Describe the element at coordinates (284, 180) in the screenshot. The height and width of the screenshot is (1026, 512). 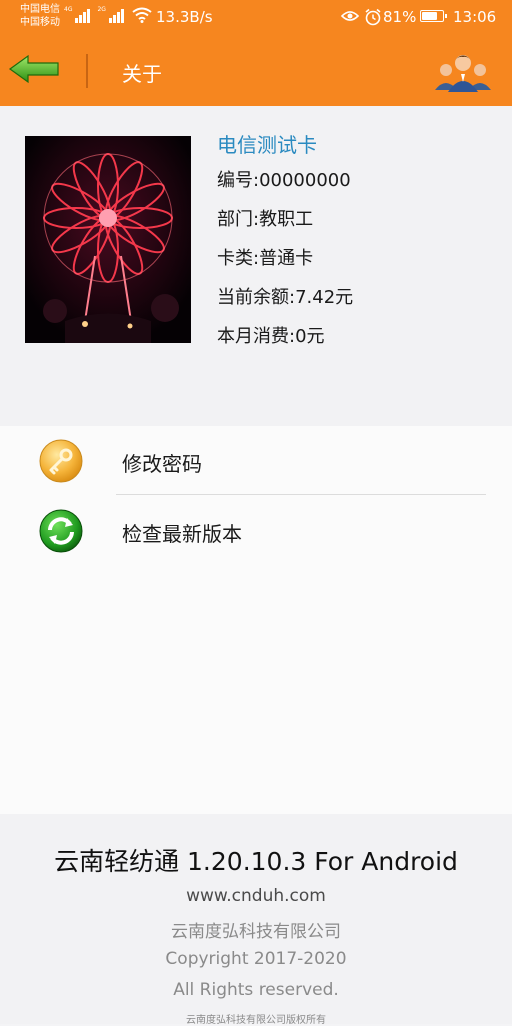
I see `card-number: 编号:00000000` at that location.